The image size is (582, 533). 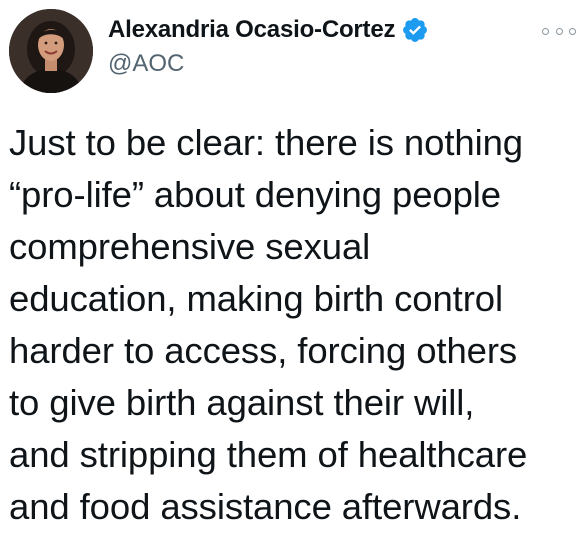 I want to click on author-display-name: Alexandria Ocasio-Cortez, so click(x=251, y=30).